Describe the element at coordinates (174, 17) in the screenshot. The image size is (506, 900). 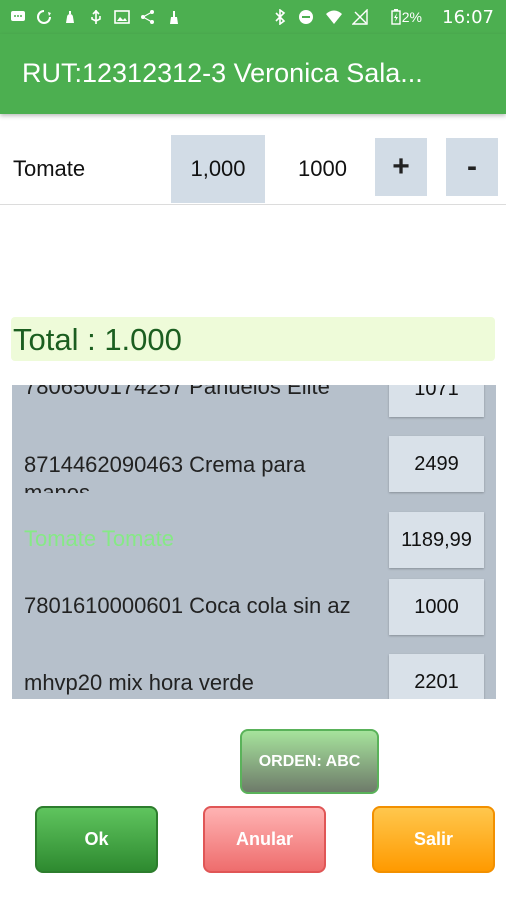
I see `clean-icon` at that location.